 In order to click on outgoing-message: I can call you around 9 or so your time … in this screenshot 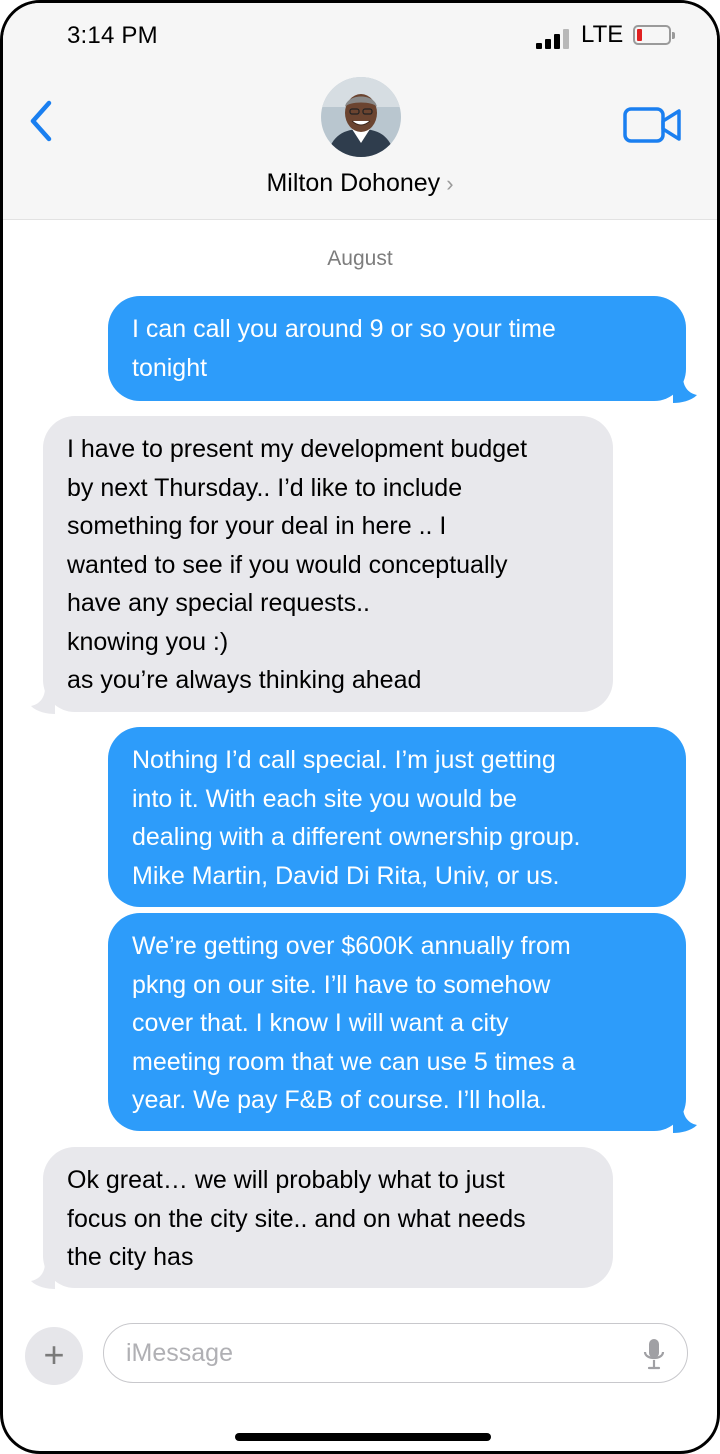, I will do `click(397, 348)`.